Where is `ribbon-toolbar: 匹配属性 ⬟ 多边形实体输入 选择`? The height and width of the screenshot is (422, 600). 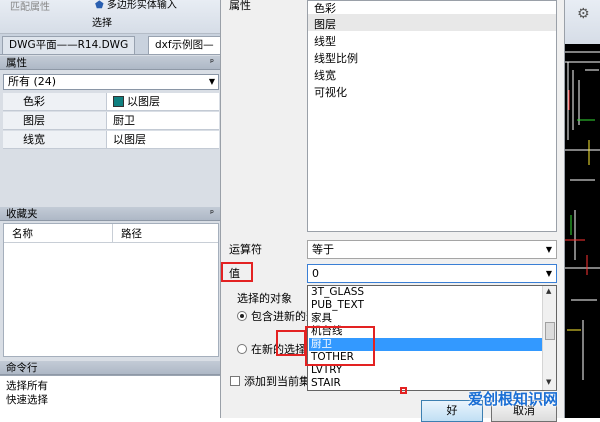
ribbon-toolbar: 匹配属性 ⬟ 多边形实体输入 选择 is located at coordinates (110, 17).